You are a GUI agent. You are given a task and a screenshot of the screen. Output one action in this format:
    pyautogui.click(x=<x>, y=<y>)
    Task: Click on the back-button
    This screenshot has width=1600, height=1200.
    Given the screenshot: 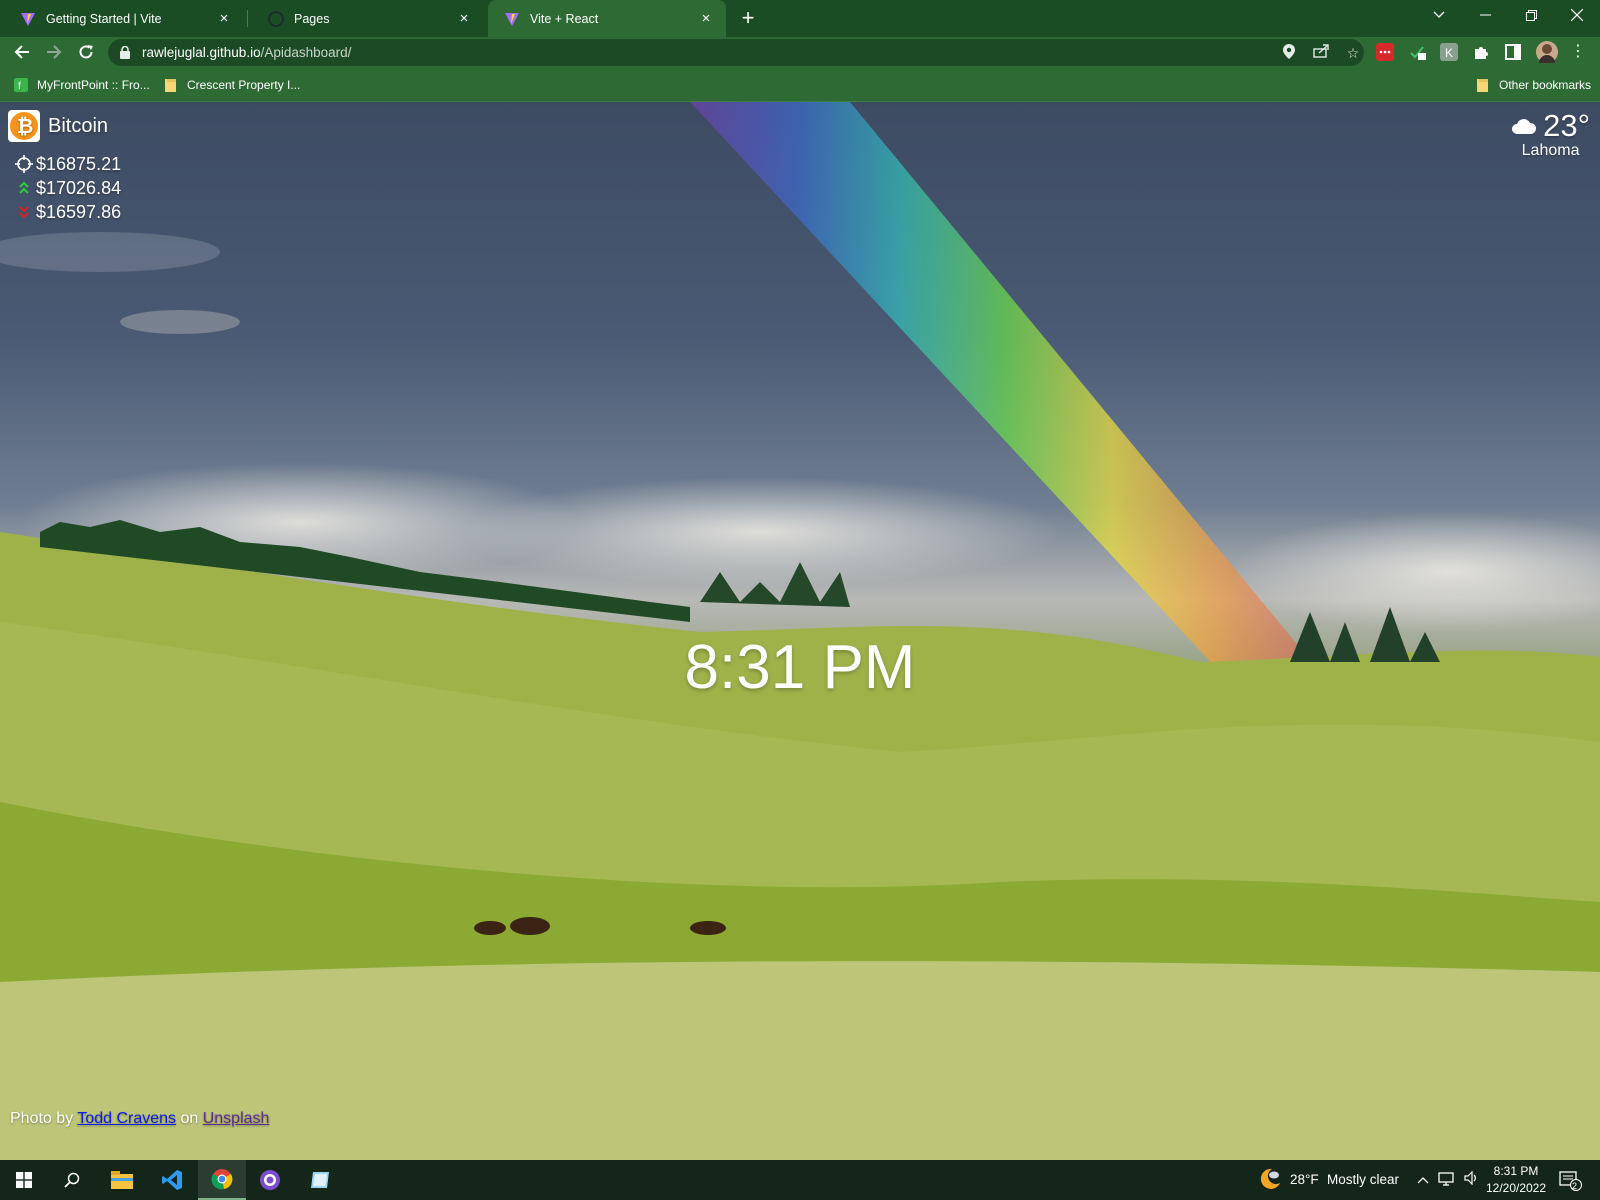 What is the action you would take?
    pyautogui.click(x=22, y=52)
    